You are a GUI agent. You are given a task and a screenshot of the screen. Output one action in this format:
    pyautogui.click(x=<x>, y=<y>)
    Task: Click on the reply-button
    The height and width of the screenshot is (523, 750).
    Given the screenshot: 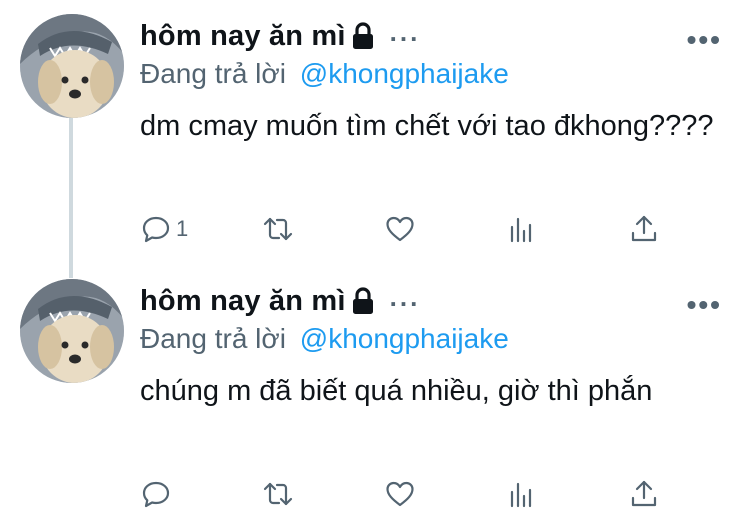 What is the action you would take?
    pyautogui.click(x=158, y=494)
    